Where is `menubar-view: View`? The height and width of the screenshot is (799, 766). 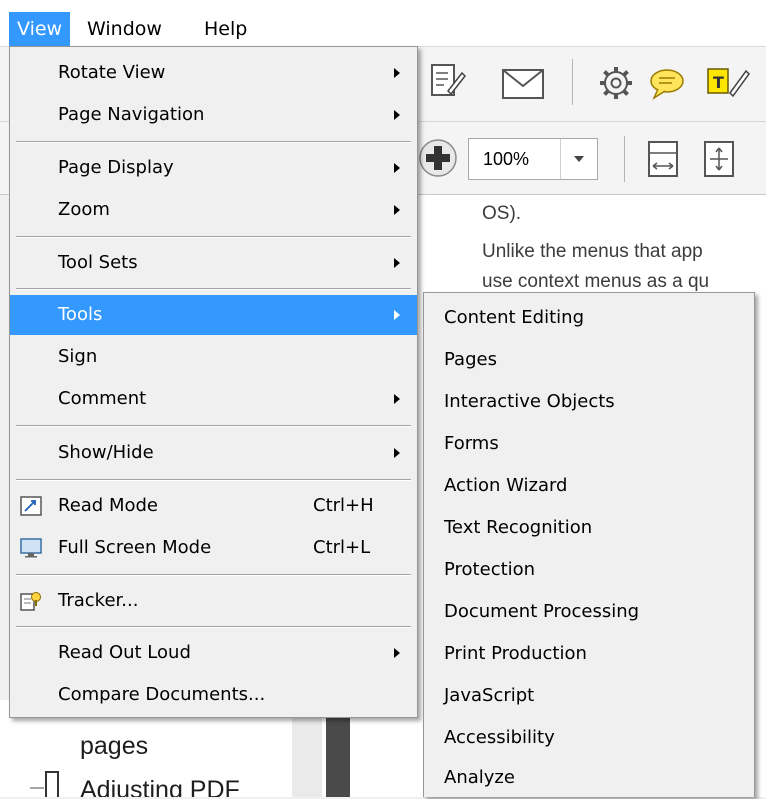 menubar-view: View is located at coordinates (40, 29).